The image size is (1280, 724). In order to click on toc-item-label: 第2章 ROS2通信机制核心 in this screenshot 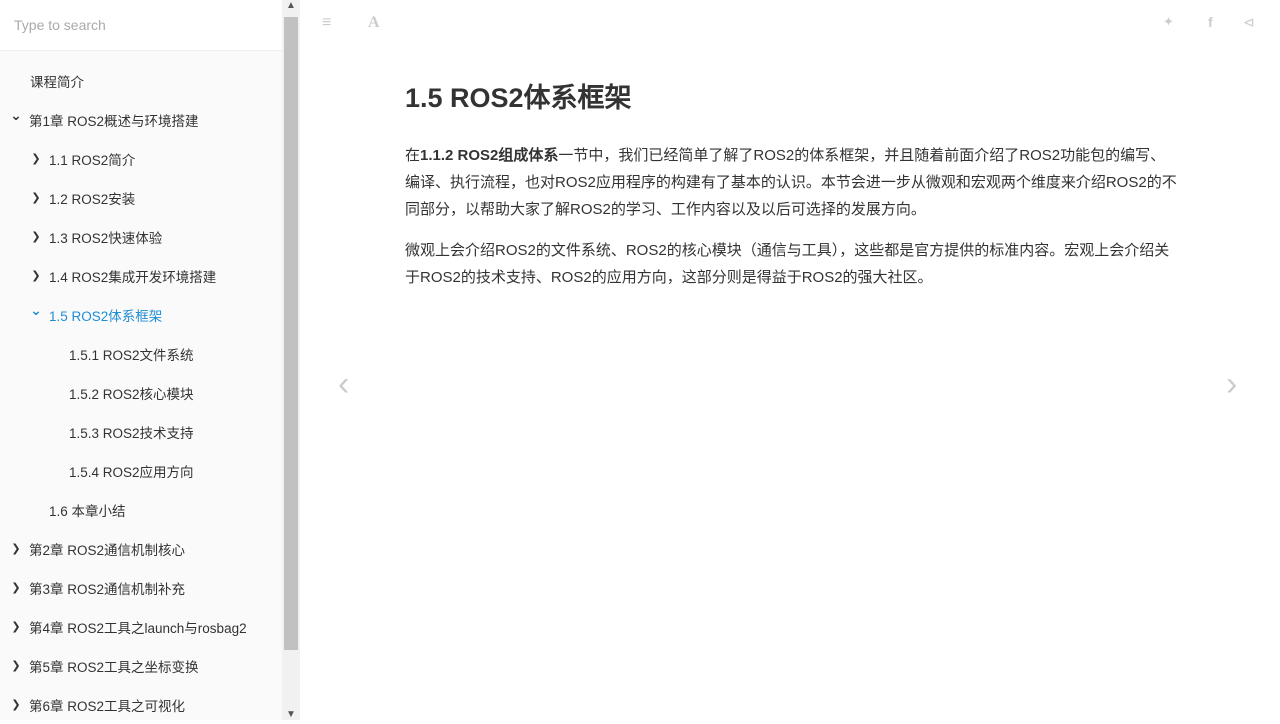, I will do `click(107, 550)`.